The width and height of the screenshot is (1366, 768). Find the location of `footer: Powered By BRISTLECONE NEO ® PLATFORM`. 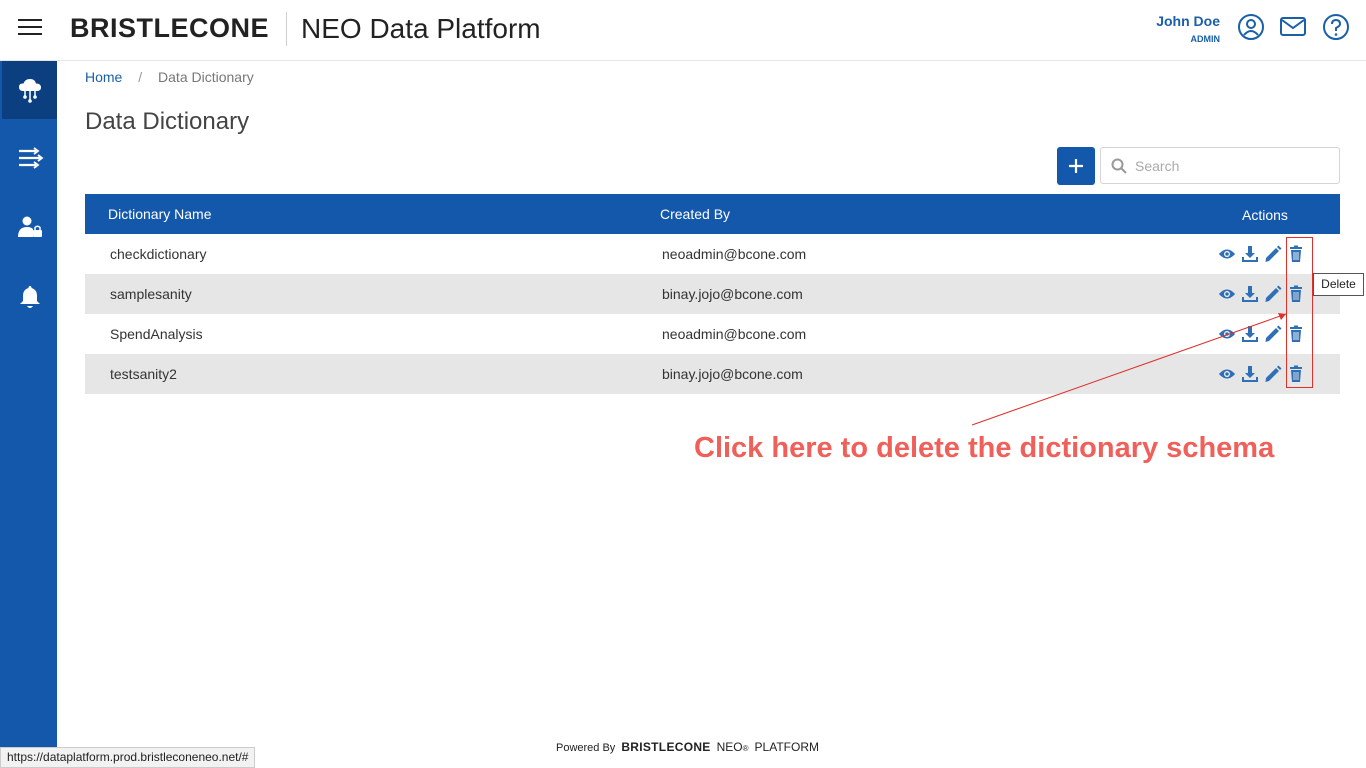

footer: Powered By BRISTLECONE NEO ® PLATFORM is located at coordinates (687, 747).